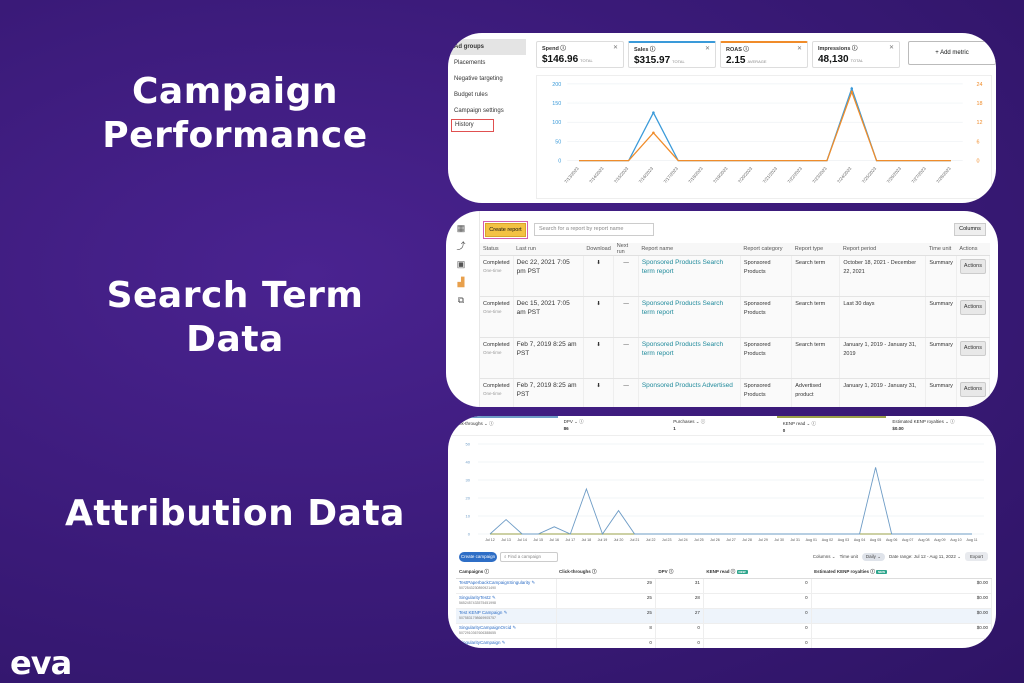 This screenshot has width=1024, height=683. Describe the element at coordinates (550, 49) in the screenshot. I see `metric-label: Spend` at that location.